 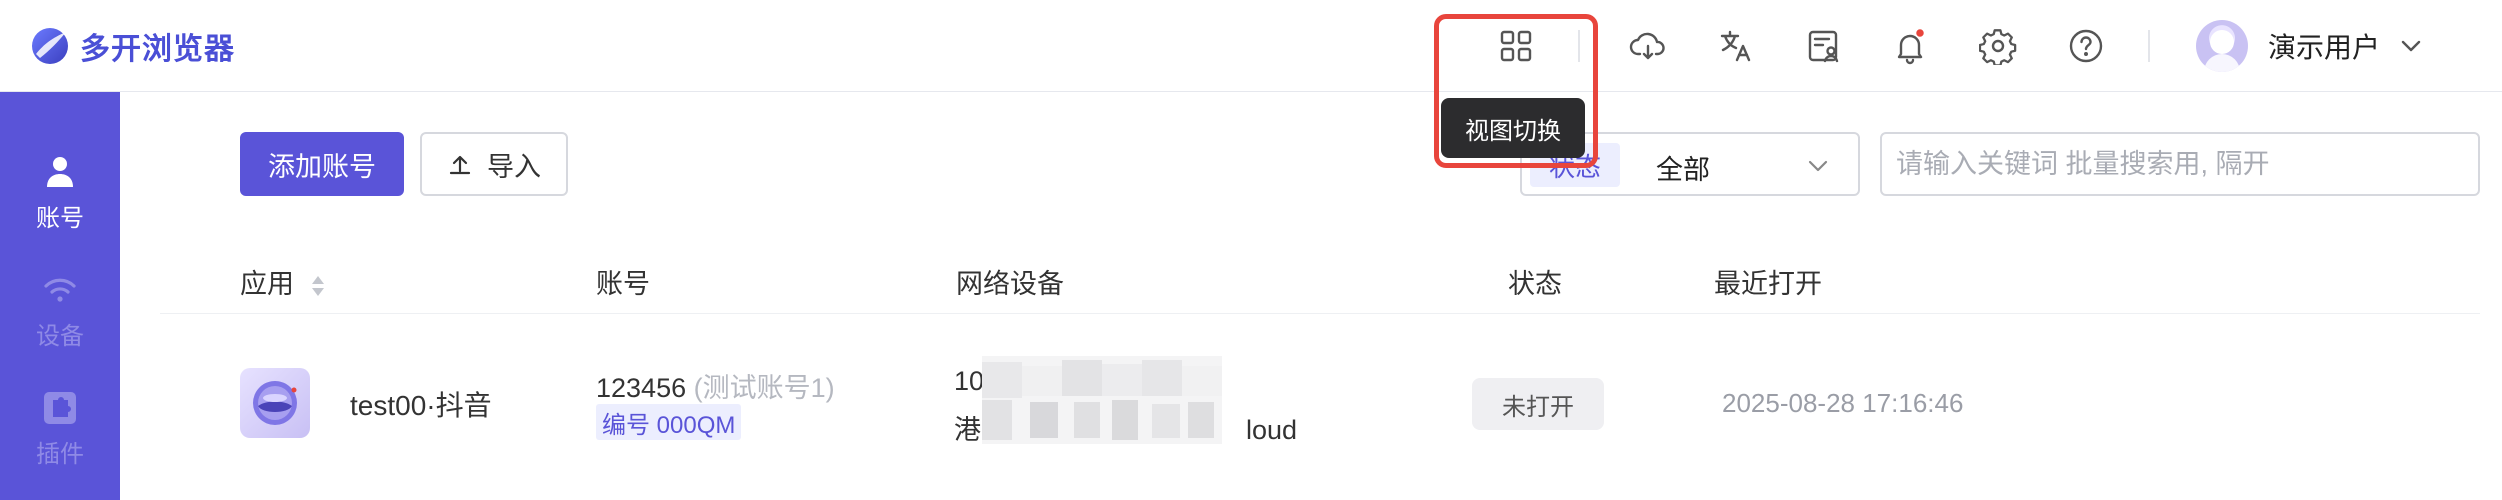 What do you see at coordinates (1998, 46) in the screenshot?
I see `settings-gear-icon` at bounding box center [1998, 46].